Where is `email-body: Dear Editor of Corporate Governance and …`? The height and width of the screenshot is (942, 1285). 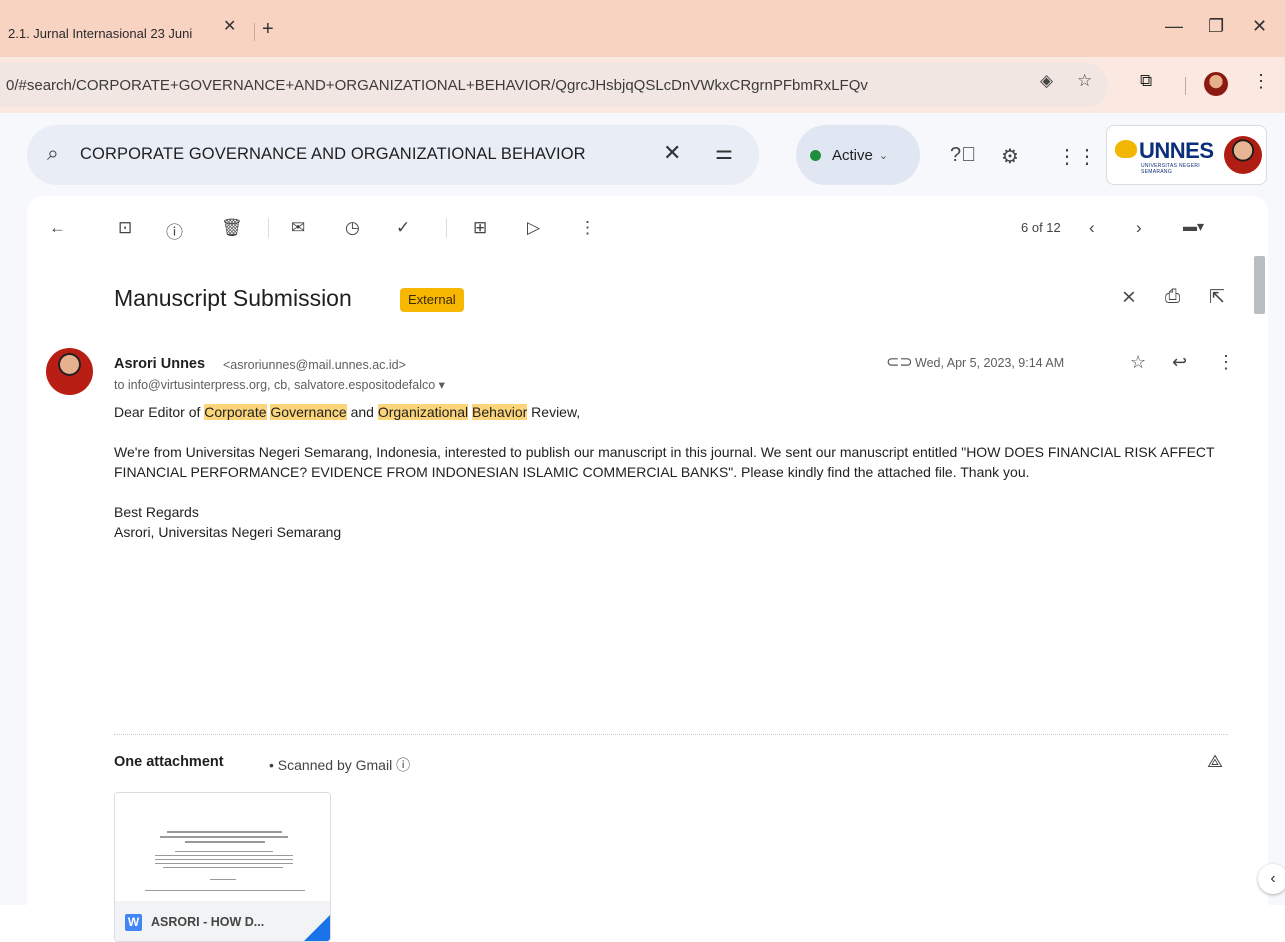 email-body: Dear Editor of Corporate Governance and … is located at coordinates (674, 472).